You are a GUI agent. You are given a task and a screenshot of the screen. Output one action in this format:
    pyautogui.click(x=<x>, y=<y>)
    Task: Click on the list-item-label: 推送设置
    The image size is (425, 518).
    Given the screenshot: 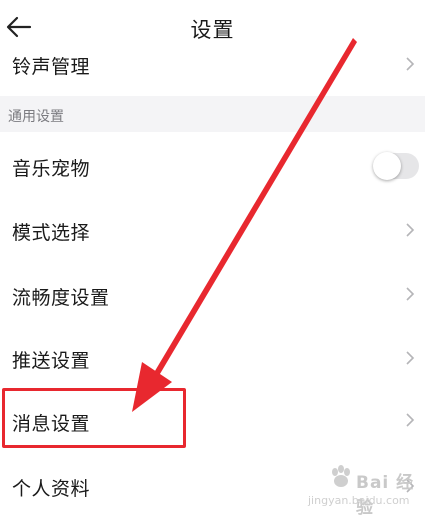 What is the action you would take?
    pyautogui.click(x=51, y=361)
    